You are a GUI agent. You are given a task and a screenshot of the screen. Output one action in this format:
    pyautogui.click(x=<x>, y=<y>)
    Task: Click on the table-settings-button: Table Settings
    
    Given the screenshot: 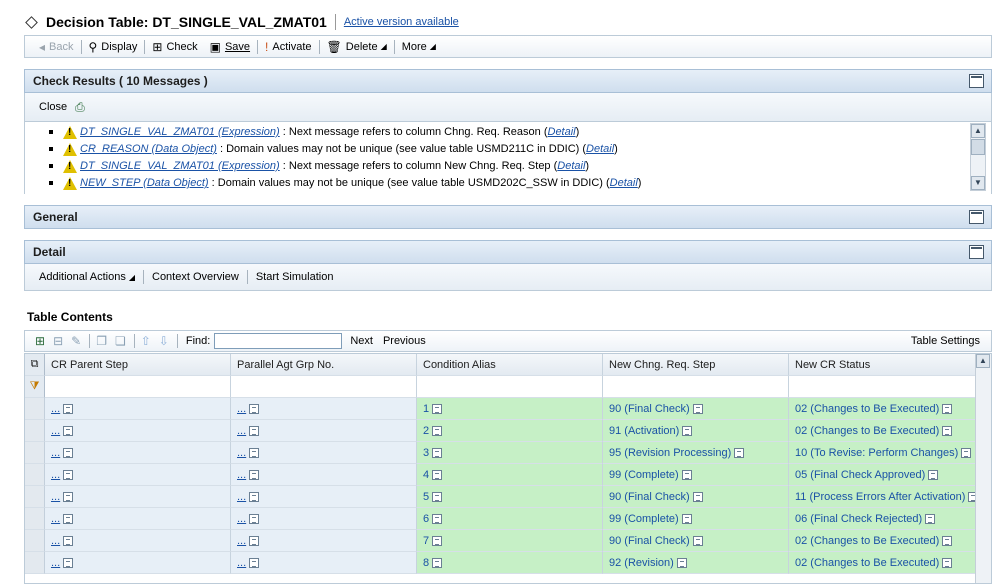 What is the action you would take?
    pyautogui.click(x=945, y=341)
    